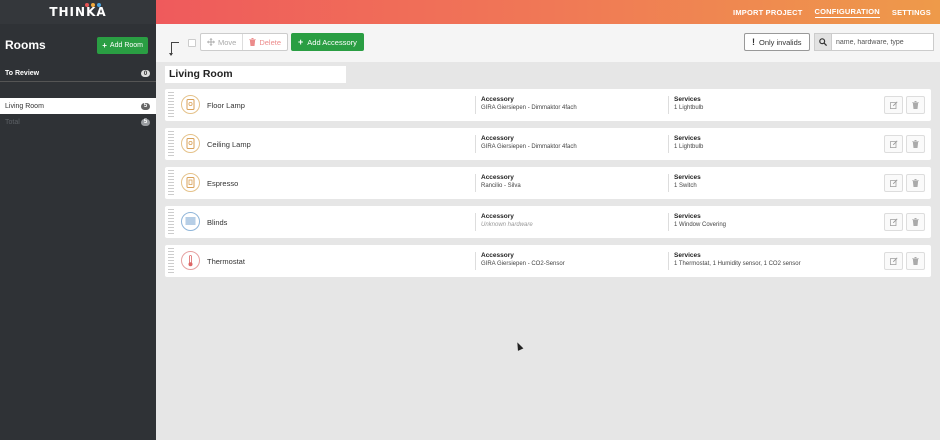  Describe the element at coordinates (264, 42) in the screenshot. I see `delete-button: Delete` at that location.